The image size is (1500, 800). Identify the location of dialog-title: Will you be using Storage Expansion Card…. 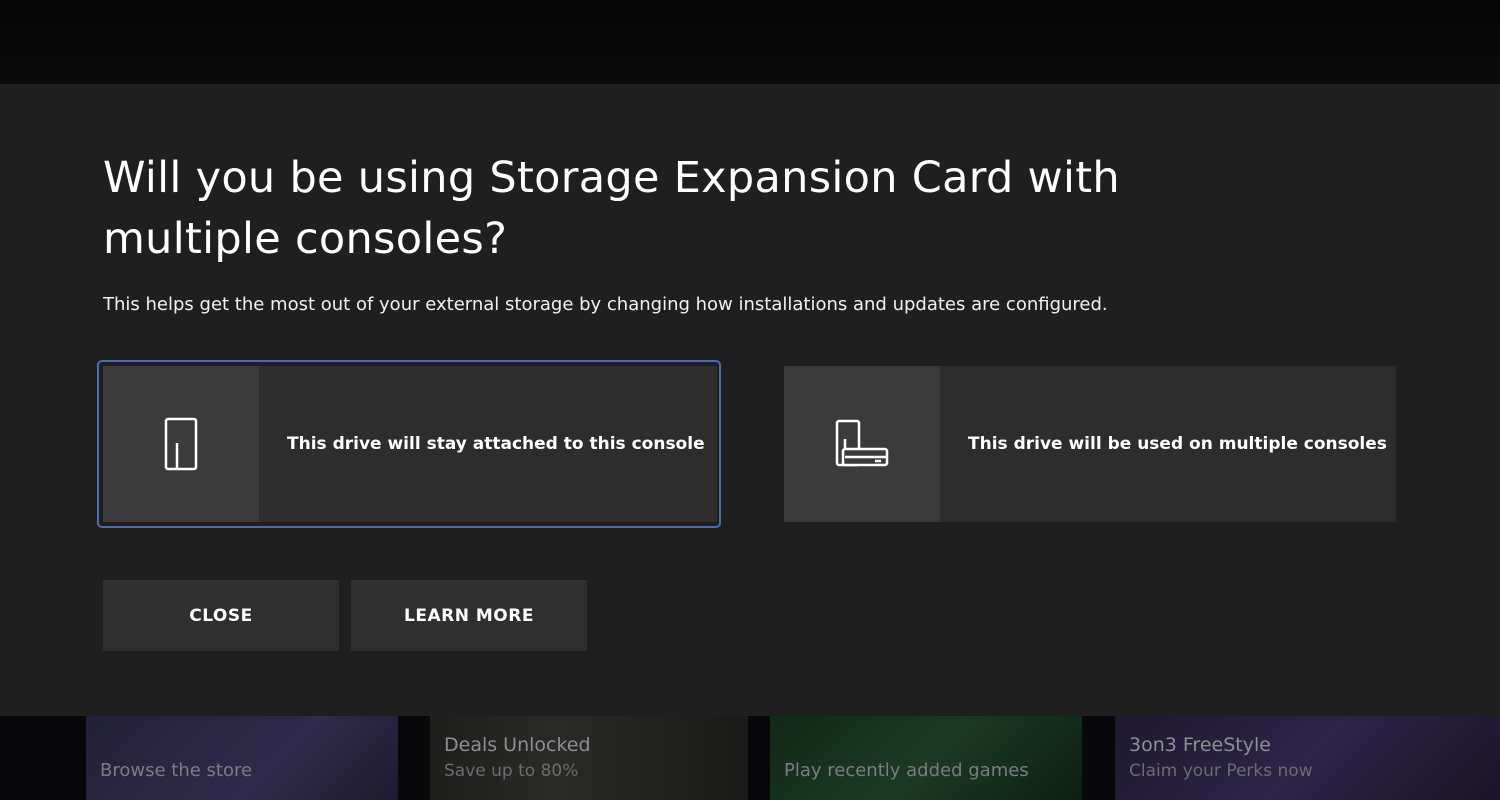
(611, 208).